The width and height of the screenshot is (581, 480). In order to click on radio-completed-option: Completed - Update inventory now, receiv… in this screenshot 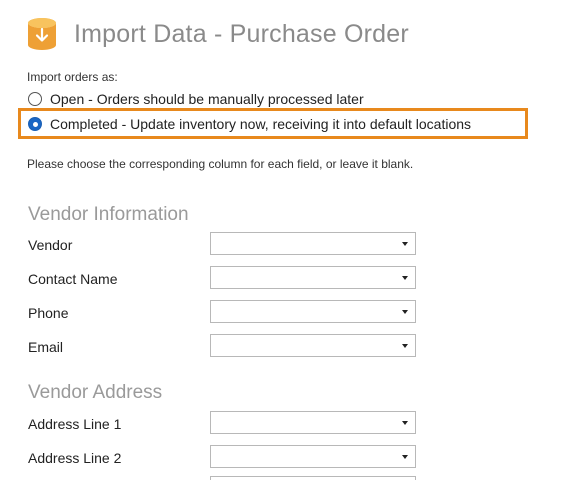, I will do `click(249, 124)`.